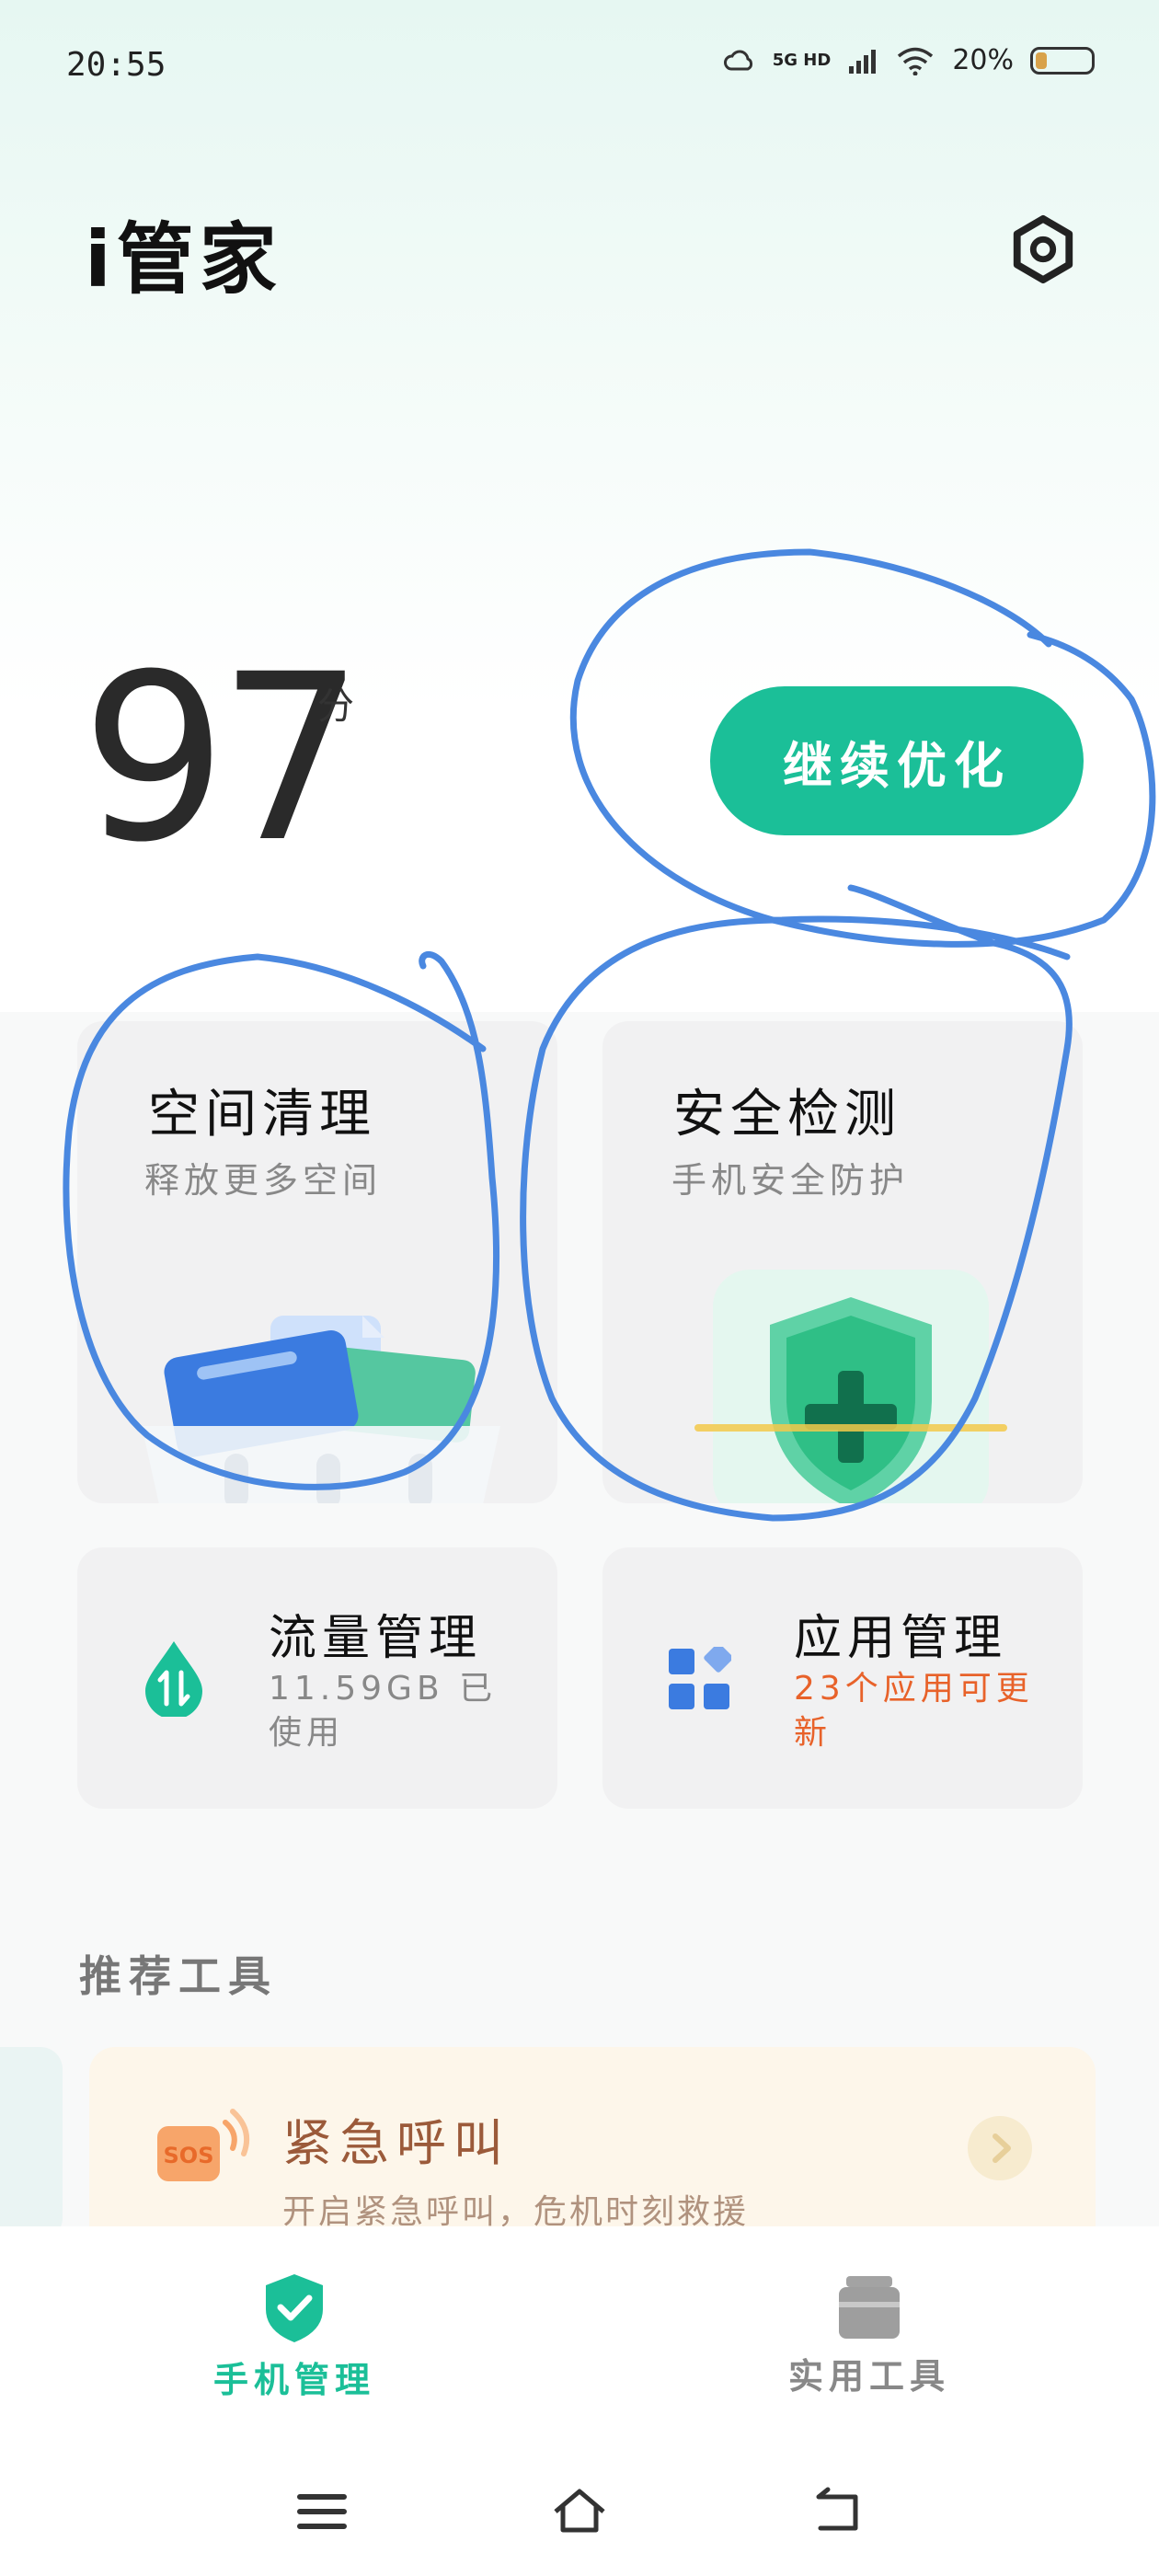  What do you see at coordinates (263, 1180) in the screenshot?
I see `space-cleanup-subtitle: 释放更多空间` at bounding box center [263, 1180].